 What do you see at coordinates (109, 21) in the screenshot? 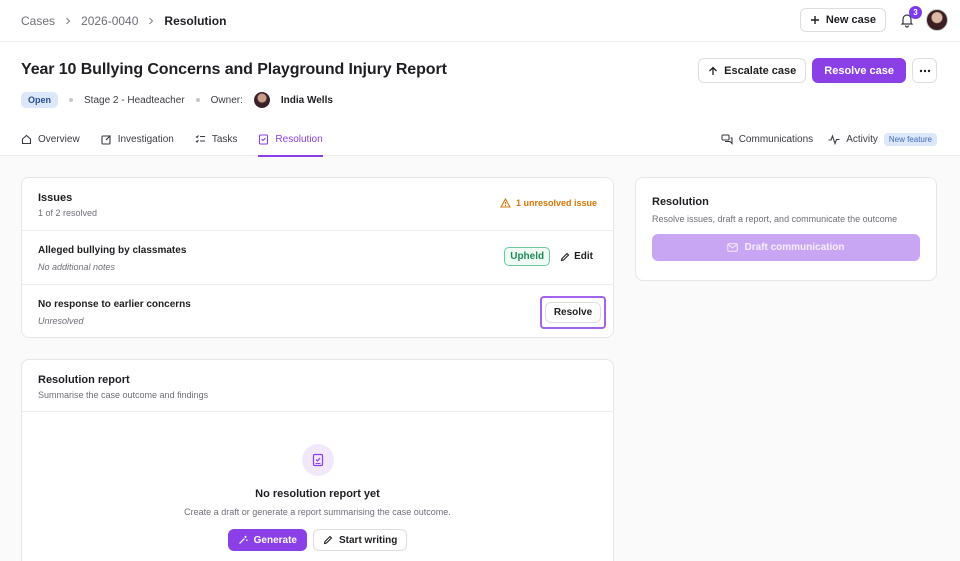
I see `breadcrumb-case-id: 2026-0040` at bounding box center [109, 21].